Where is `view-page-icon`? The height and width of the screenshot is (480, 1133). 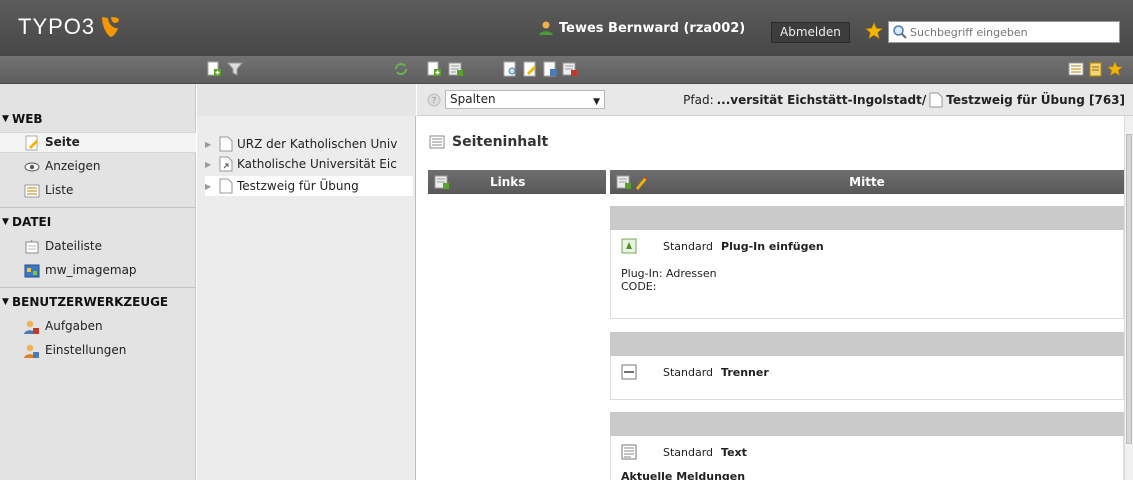 view-page-icon is located at coordinates (510, 69).